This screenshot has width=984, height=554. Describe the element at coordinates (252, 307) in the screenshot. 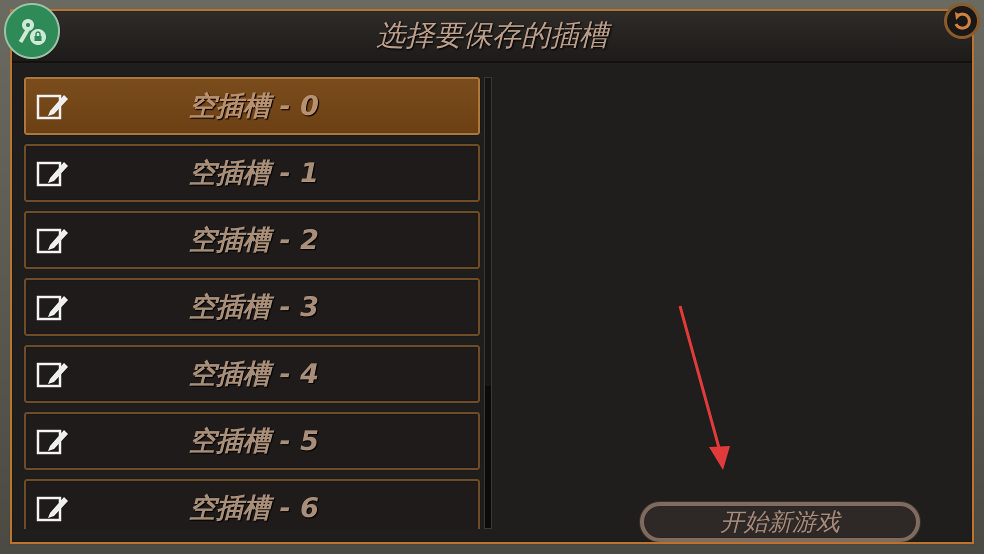

I see `save-slot: 空插槽 - 3` at that location.